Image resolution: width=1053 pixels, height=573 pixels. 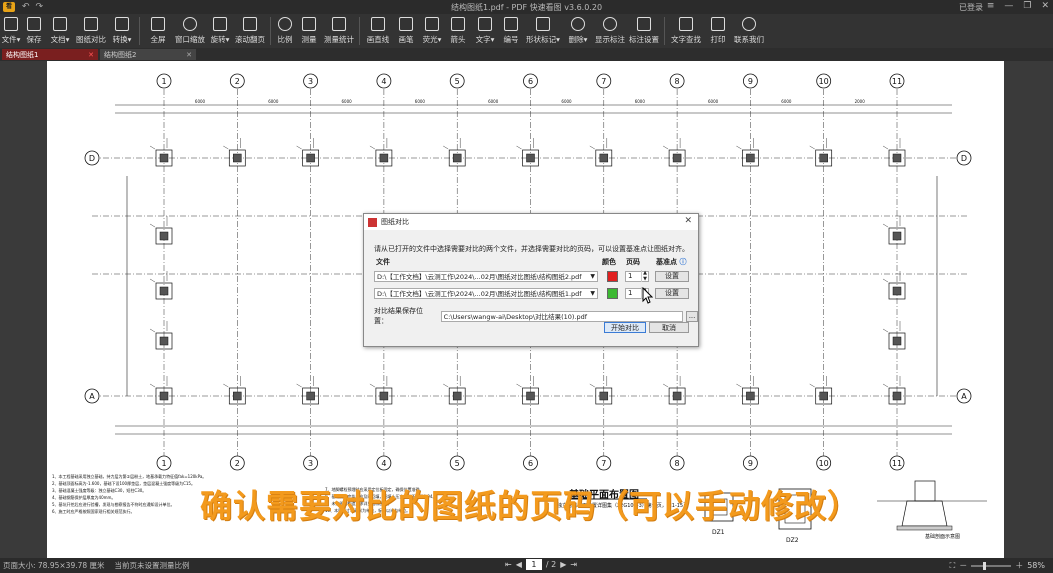 I want to click on tab-document-2: 结构图纸2 ✕, so click(x=148, y=54).